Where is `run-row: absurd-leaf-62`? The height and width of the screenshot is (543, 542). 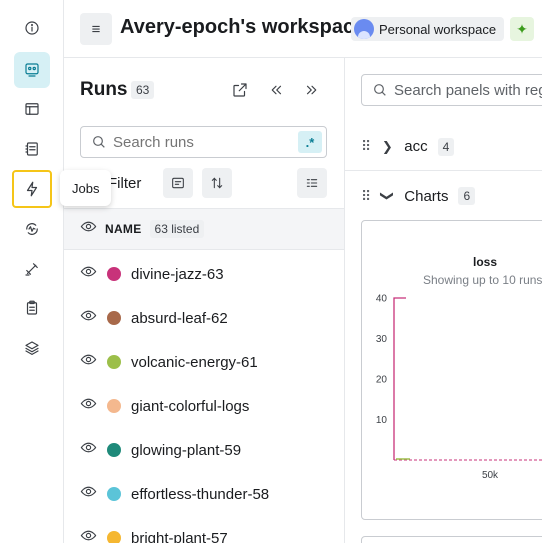
run-row: absurd-leaf-62 is located at coordinates (204, 318).